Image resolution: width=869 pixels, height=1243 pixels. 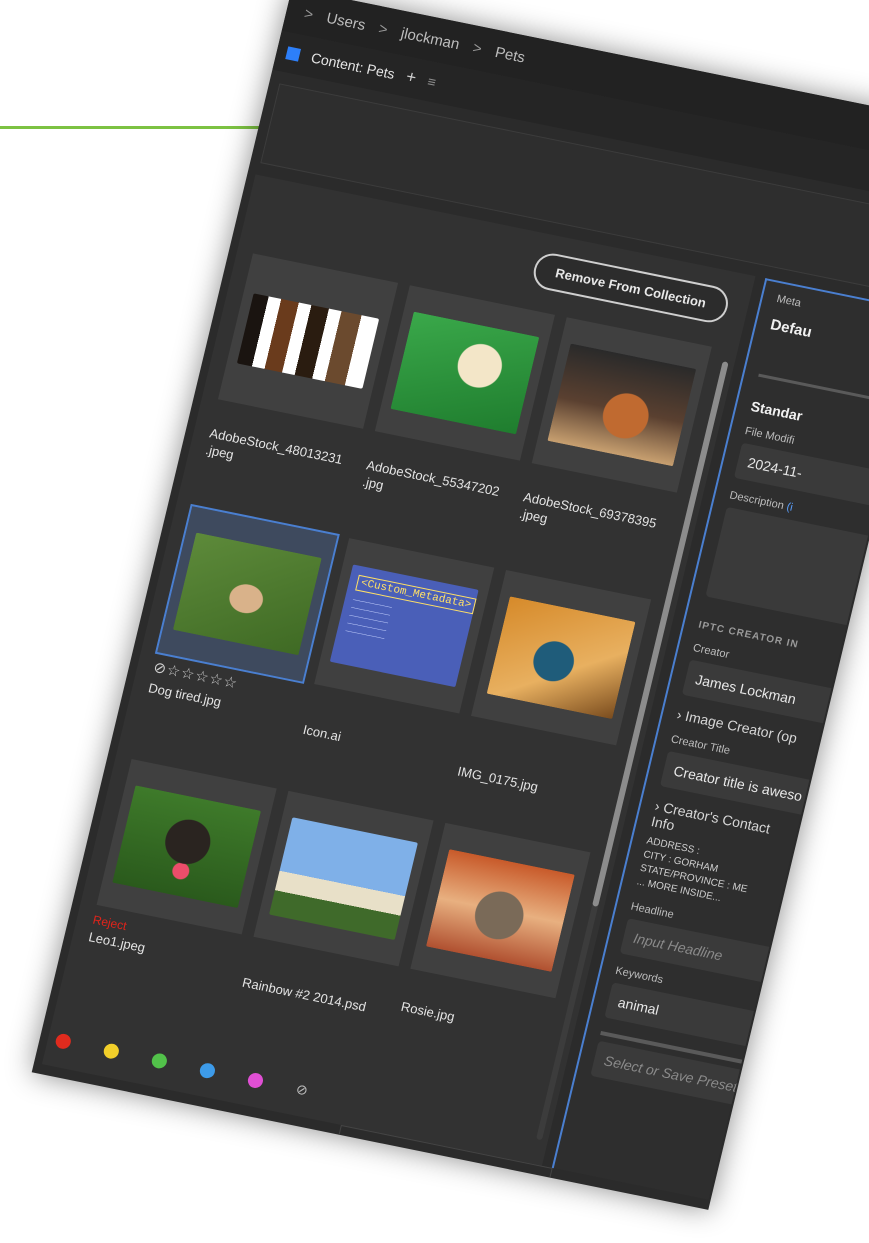 What do you see at coordinates (678, 946) in the screenshot?
I see `headline-placeholder: Input Headline` at bounding box center [678, 946].